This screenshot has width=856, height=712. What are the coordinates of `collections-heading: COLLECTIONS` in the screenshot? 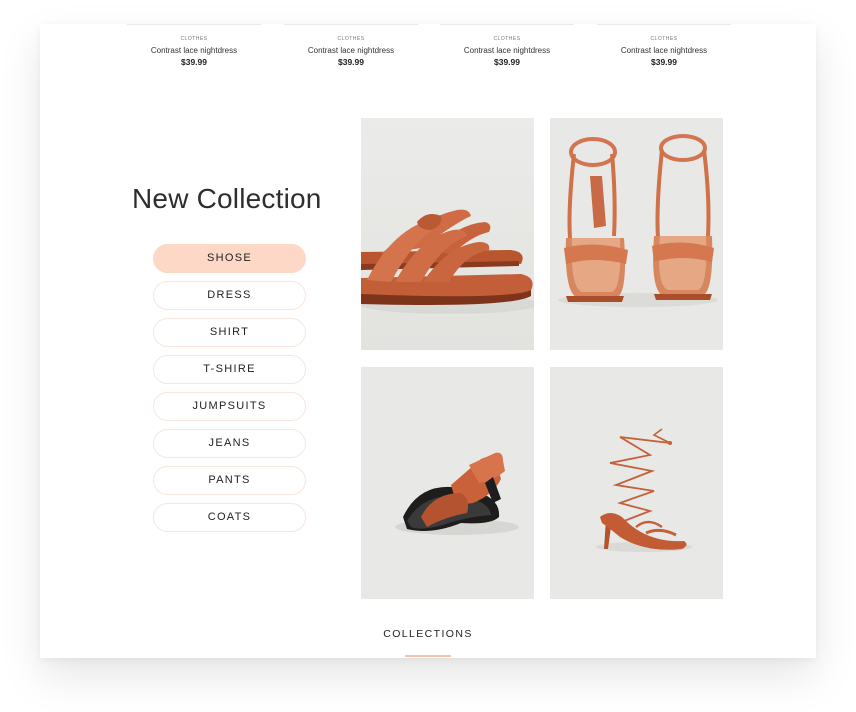 It's located at (428, 634).